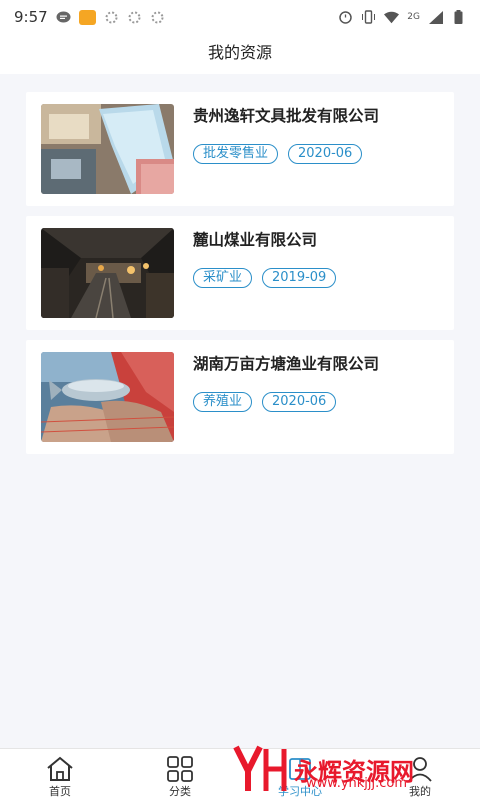  I want to click on status-bar: 9:57 2G, so click(240, 17).